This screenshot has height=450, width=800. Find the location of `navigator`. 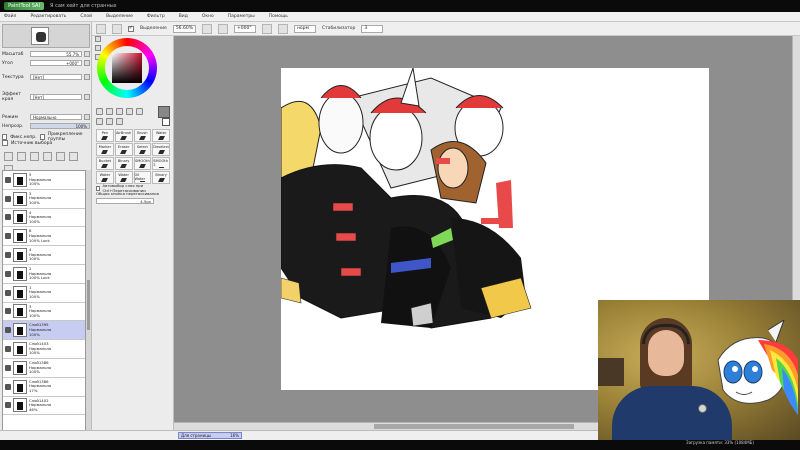

navigator is located at coordinates (46, 36).